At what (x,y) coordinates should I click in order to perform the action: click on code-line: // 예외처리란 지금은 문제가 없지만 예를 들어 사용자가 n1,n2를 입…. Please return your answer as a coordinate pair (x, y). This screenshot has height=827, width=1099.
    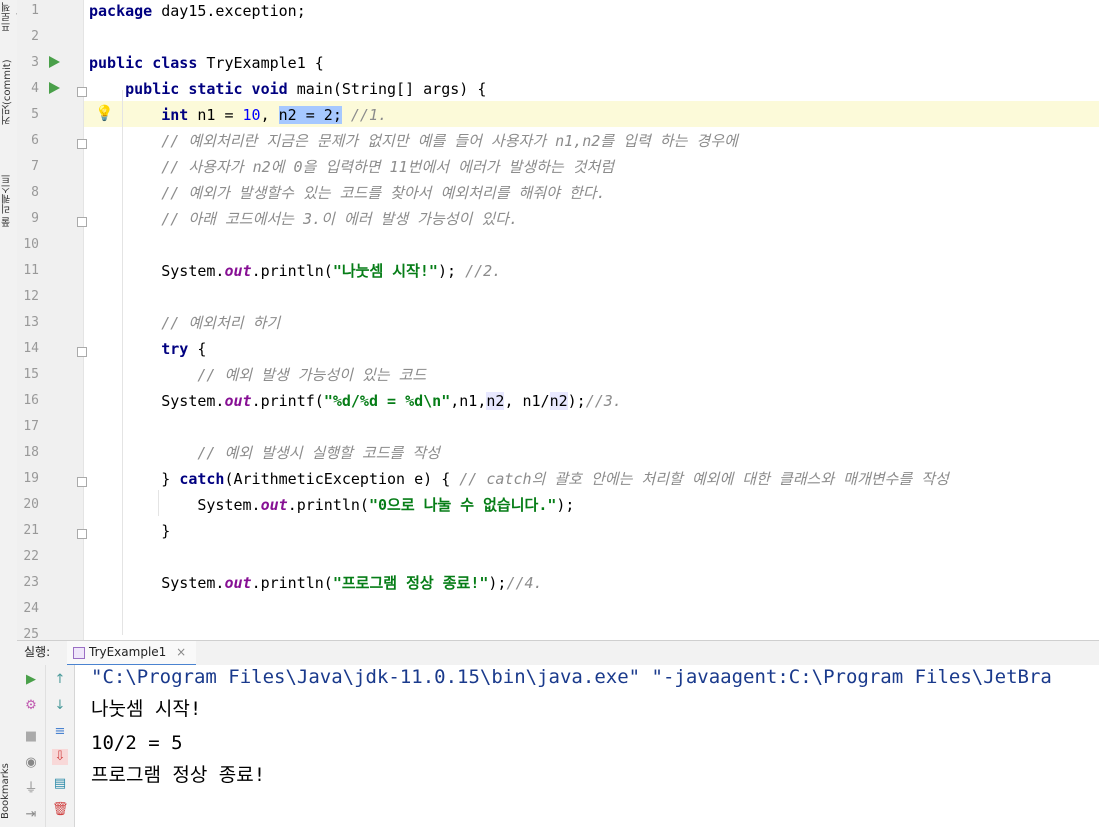
    Looking at the image, I should click on (413, 141).